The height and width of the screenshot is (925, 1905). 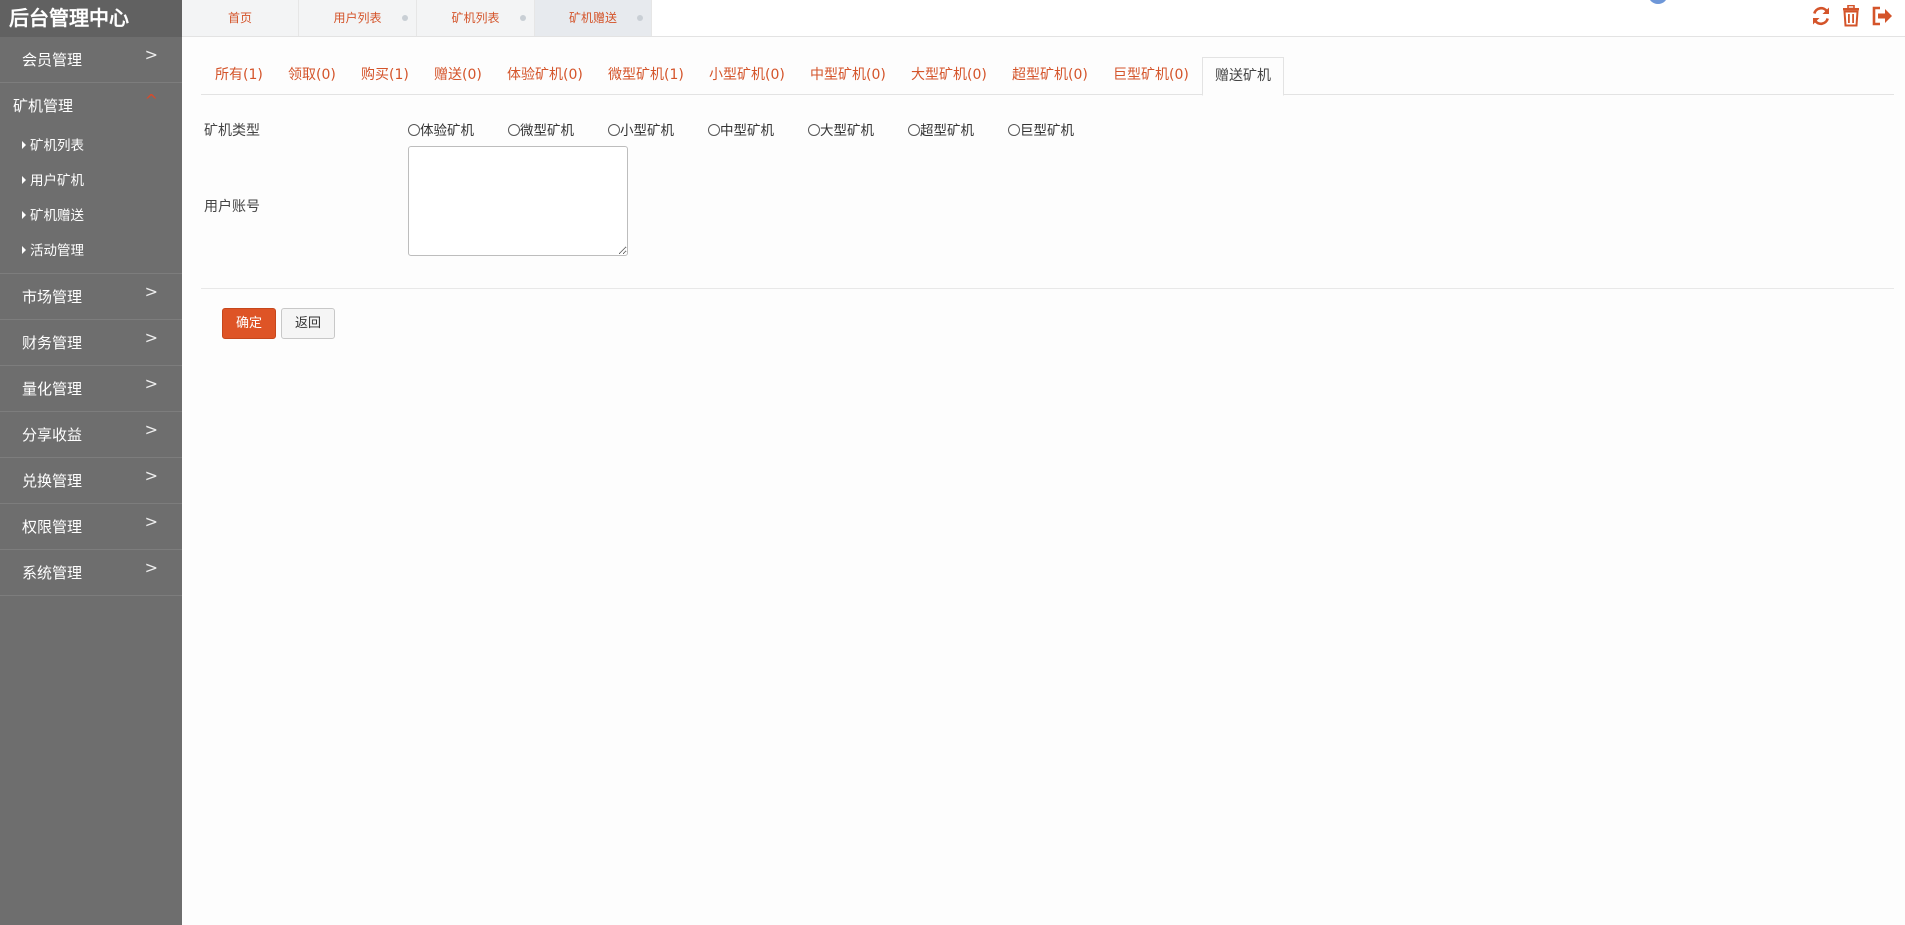 What do you see at coordinates (1151, 76) in the screenshot?
I see `tab-giant-miner: 巨型矿机(0)` at bounding box center [1151, 76].